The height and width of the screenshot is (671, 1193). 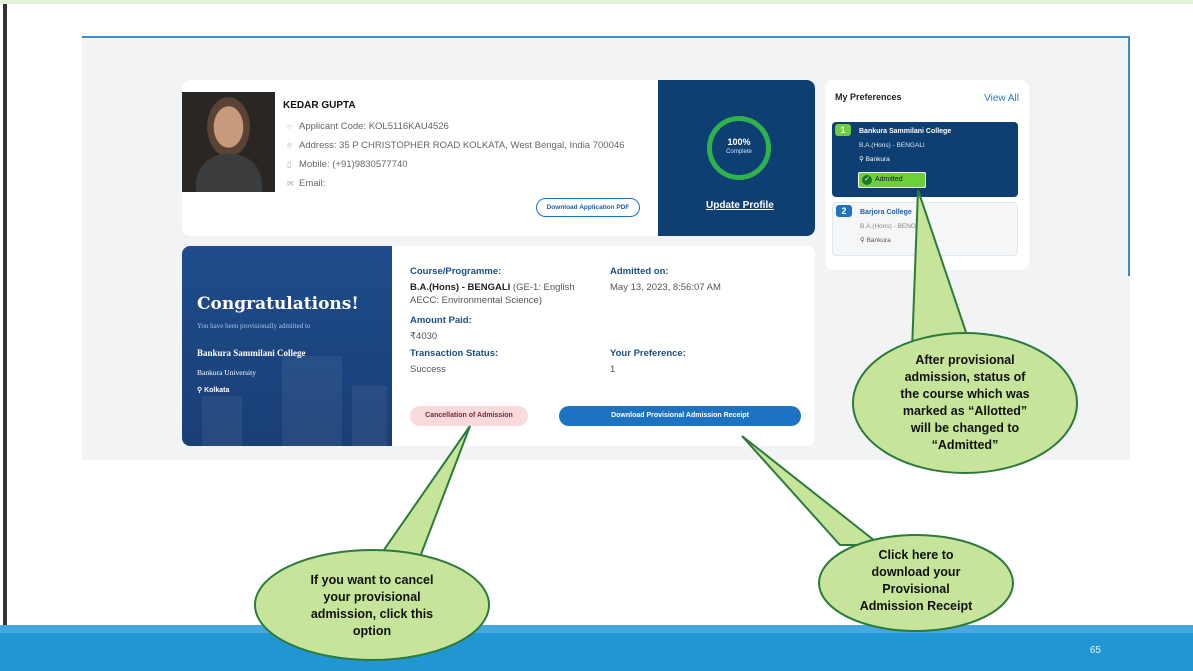 What do you see at coordinates (812, 490) in the screenshot?
I see `receipt-callout-pointer` at bounding box center [812, 490].